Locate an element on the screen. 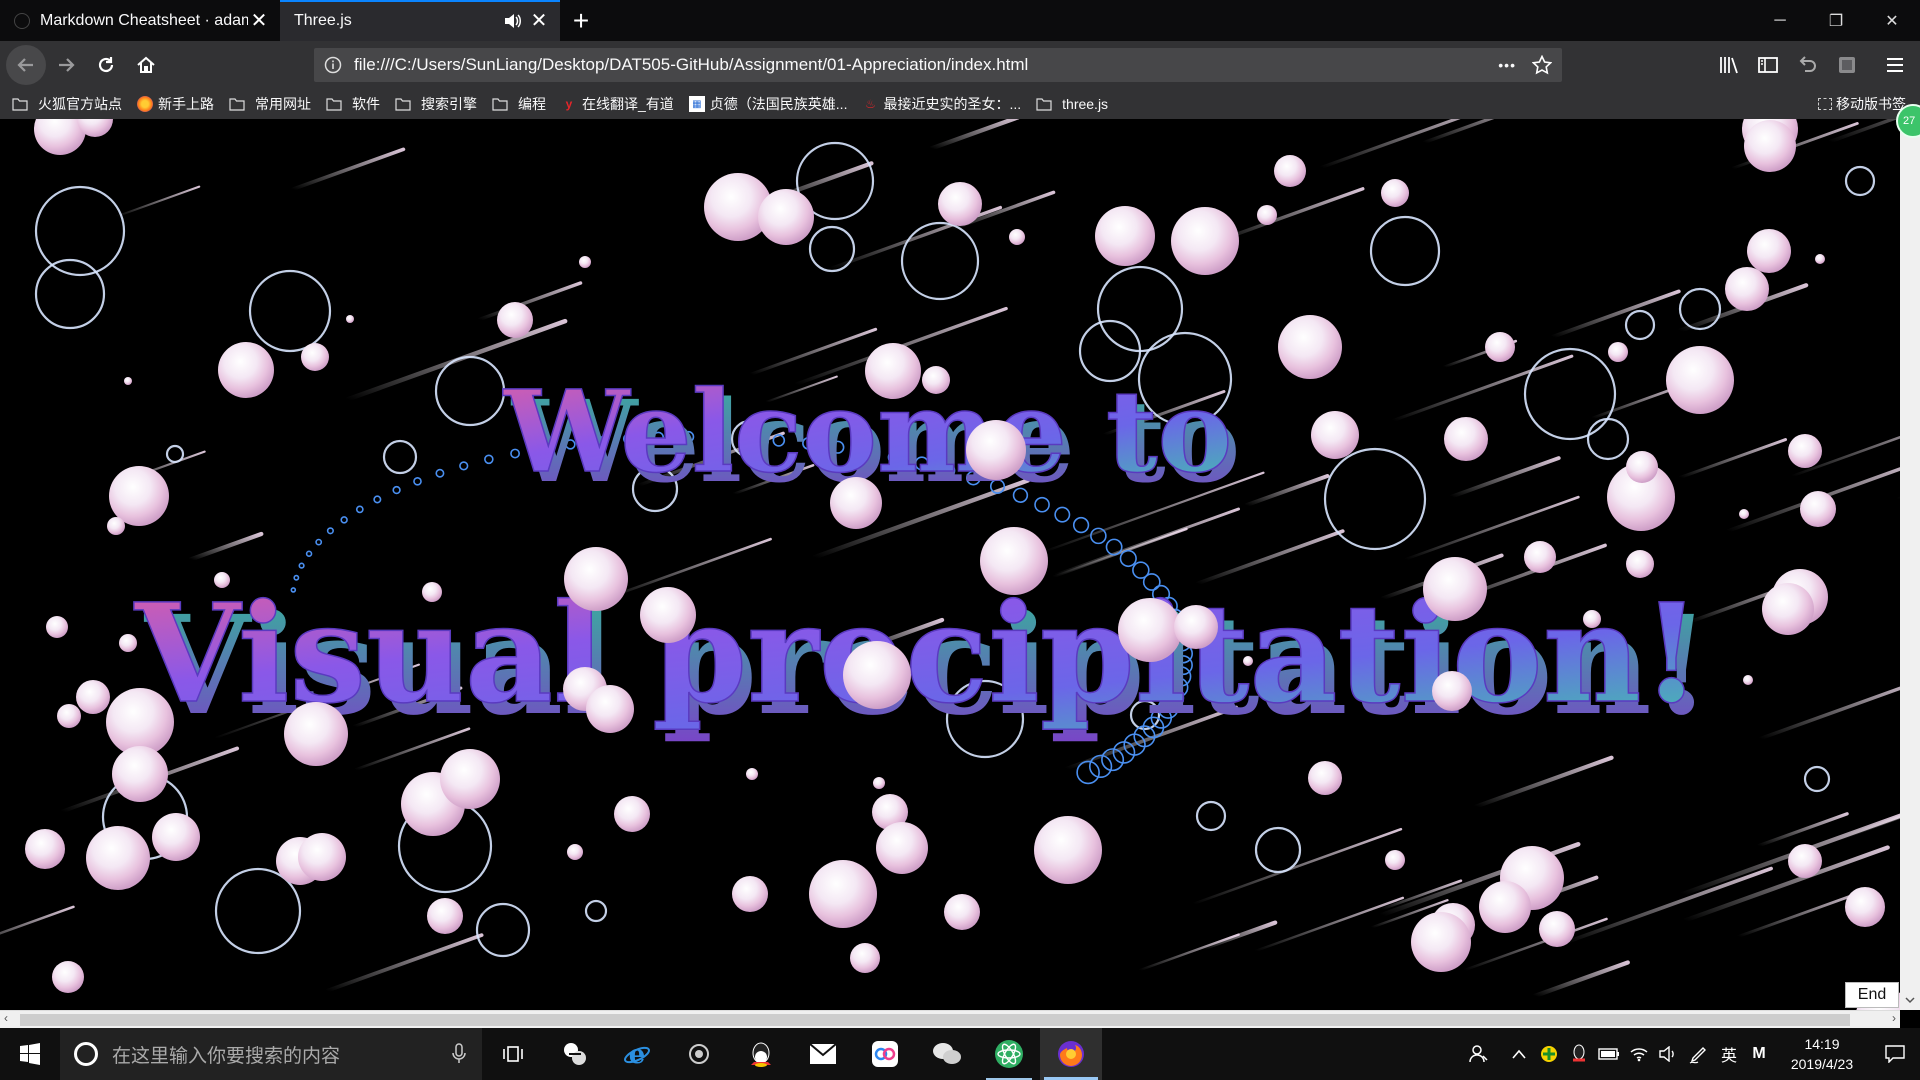 This screenshot has width=1920, height=1080. windows-icon is located at coordinates (30, 1054).